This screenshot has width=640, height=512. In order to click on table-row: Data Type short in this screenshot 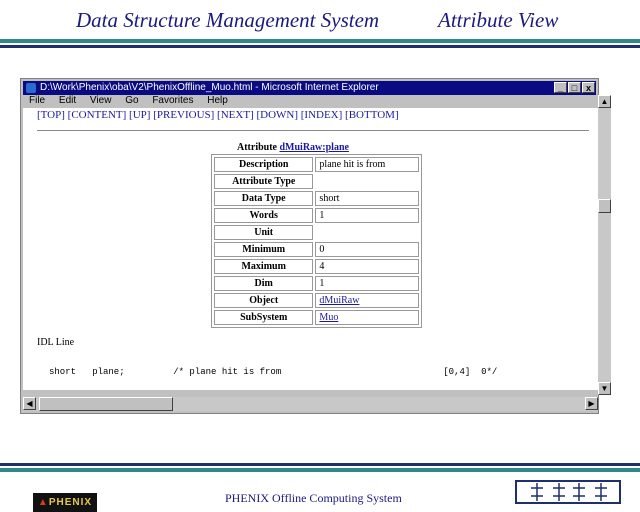, I will do `click(316, 198)`.